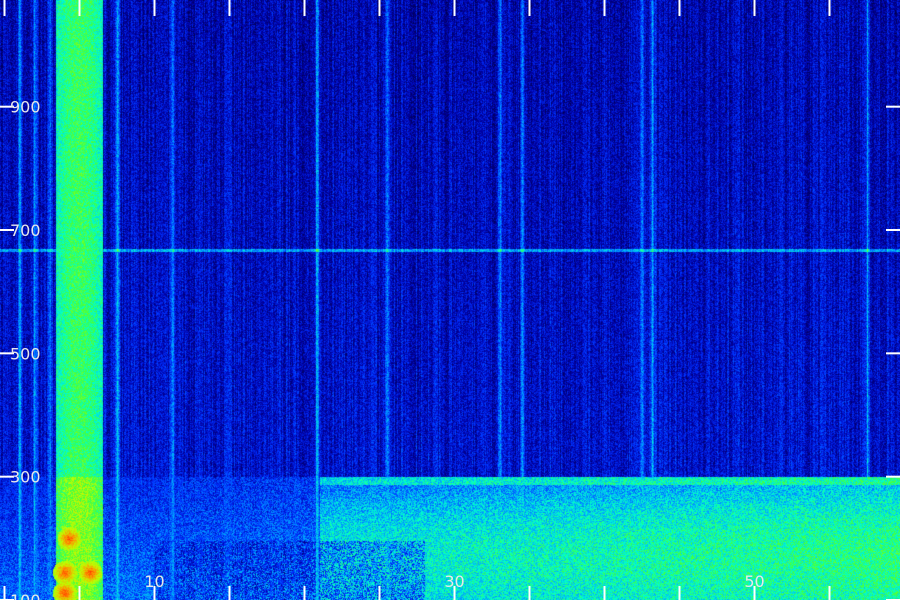  Describe the element at coordinates (25, 353) in the screenshot. I see `y-tick-label: 500` at that location.